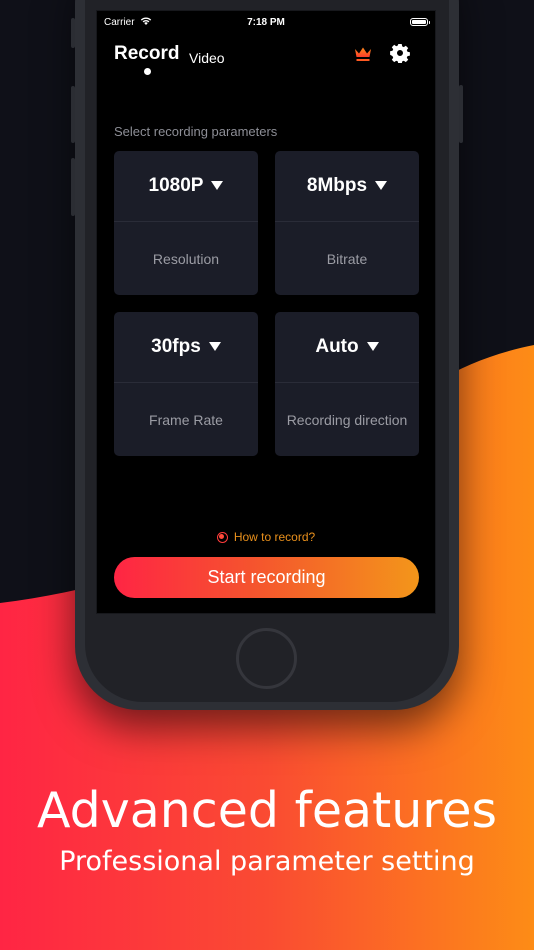 Image resolution: width=534 pixels, height=950 pixels. Describe the element at coordinates (196, 131) in the screenshot. I see `section-label: Select recording parameters` at that location.